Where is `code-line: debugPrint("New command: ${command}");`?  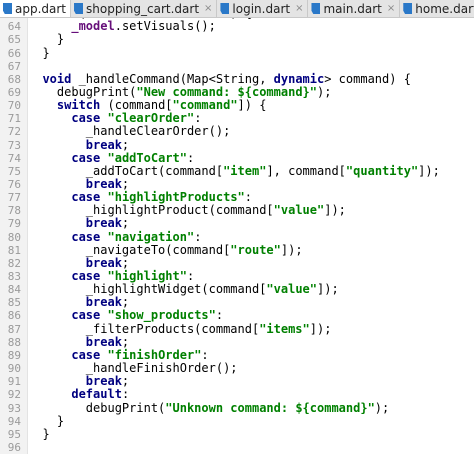
code-line: debugPrint("New command: ${command}"); is located at coordinates (251, 91).